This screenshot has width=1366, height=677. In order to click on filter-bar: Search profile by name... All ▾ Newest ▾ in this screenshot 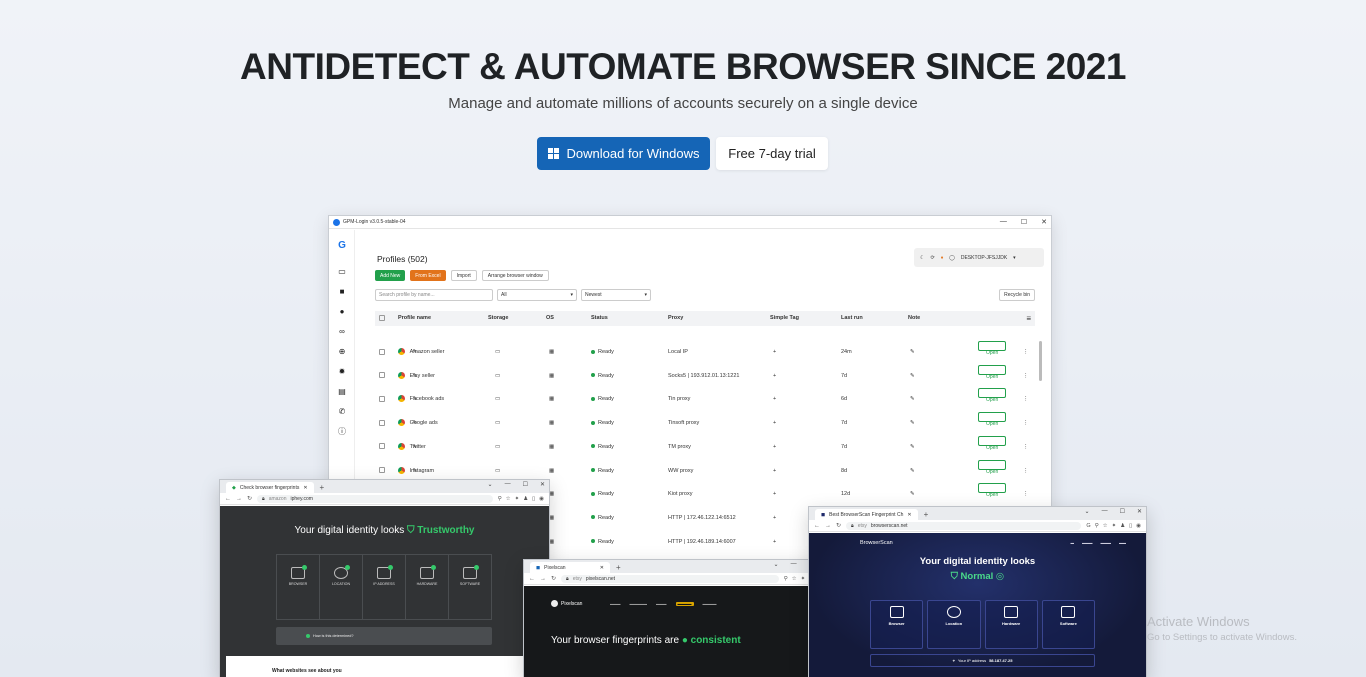, I will do `click(513, 295)`.